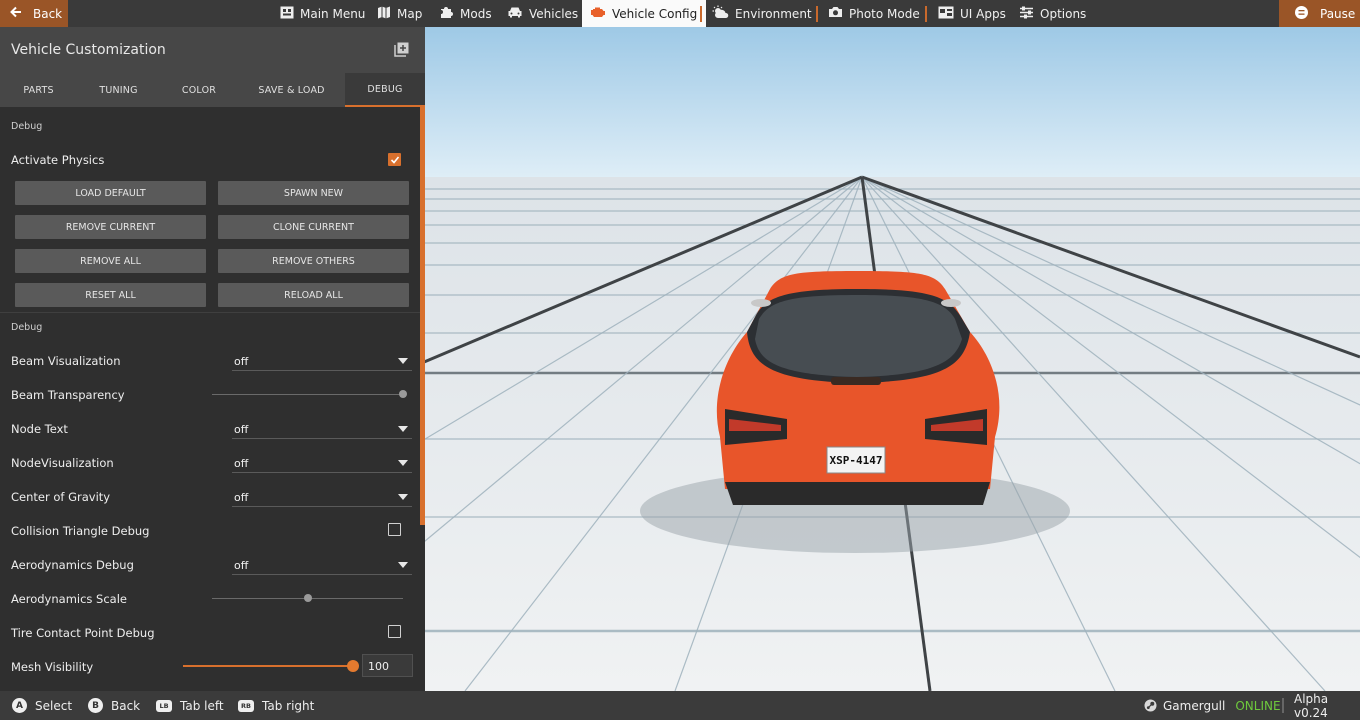 The width and height of the screenshot is (1360, 720). I want to click on engine-icon, so click(601, 14).